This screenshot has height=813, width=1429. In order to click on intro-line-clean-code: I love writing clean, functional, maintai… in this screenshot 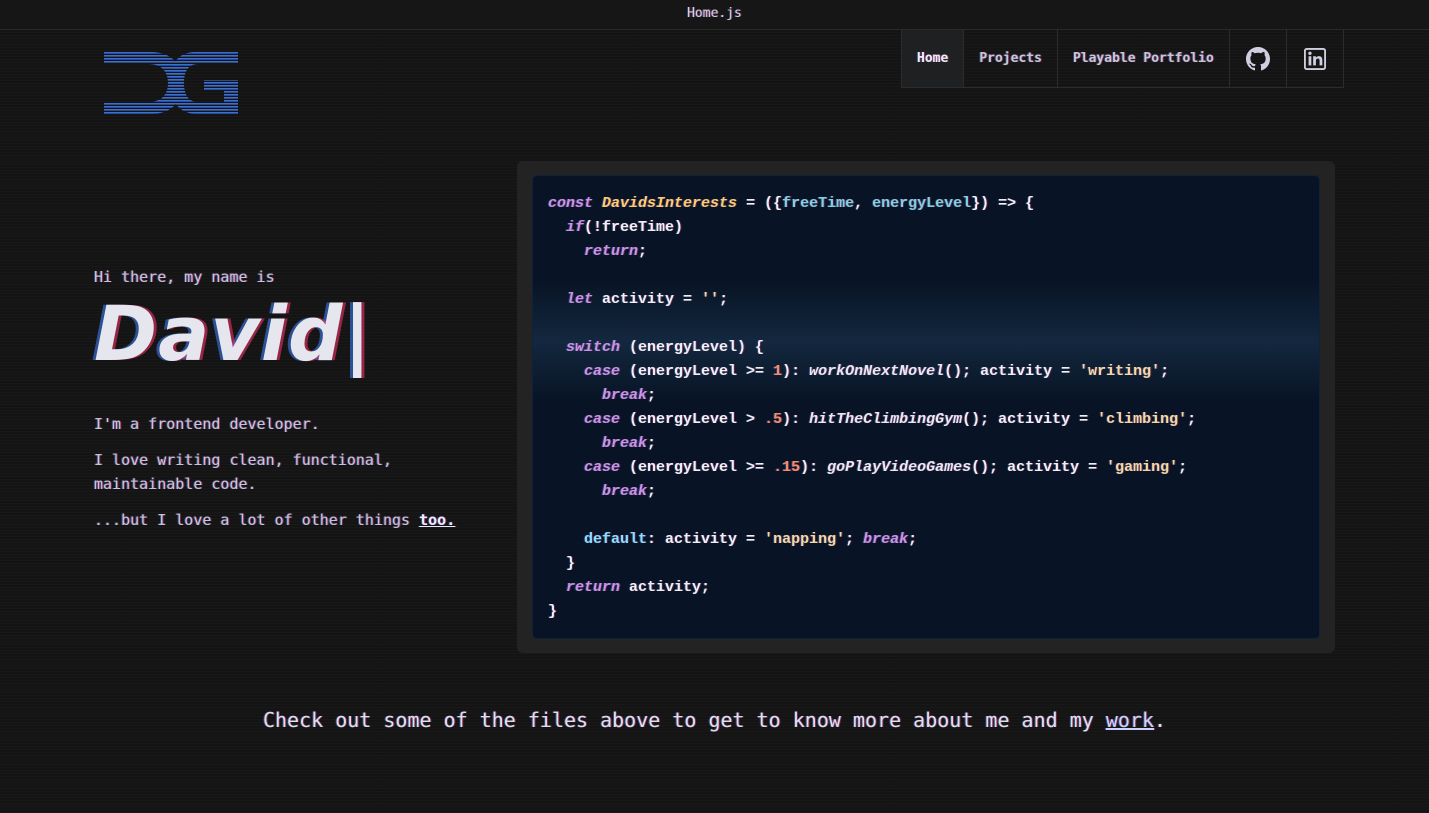, I will do `click(243, 472)`.